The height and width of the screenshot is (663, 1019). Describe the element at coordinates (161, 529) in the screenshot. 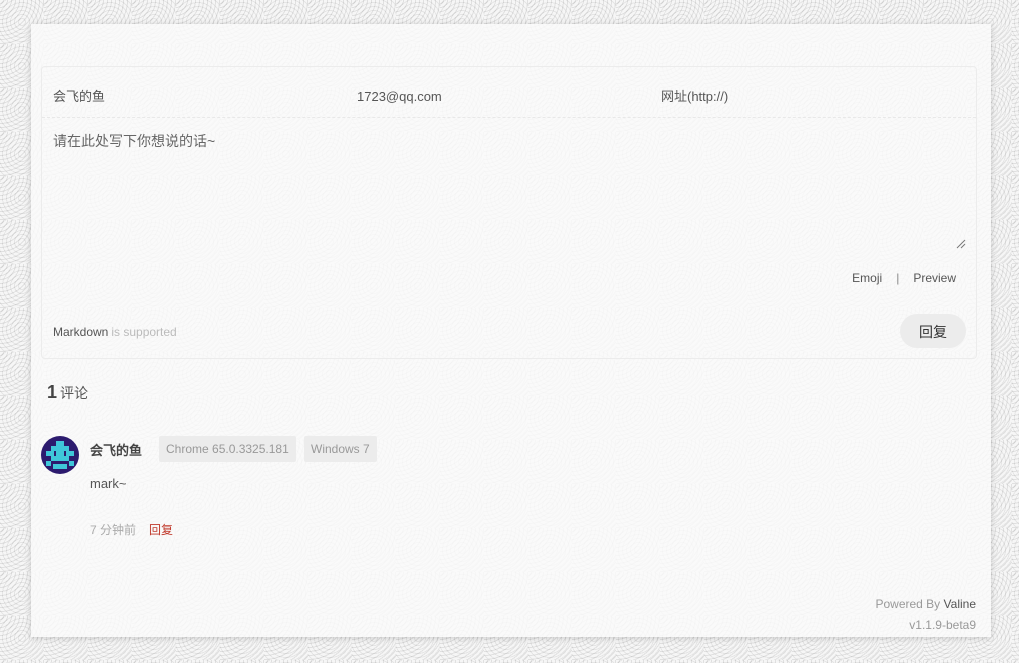

I see `comment-reply-link: 回复` at that location.